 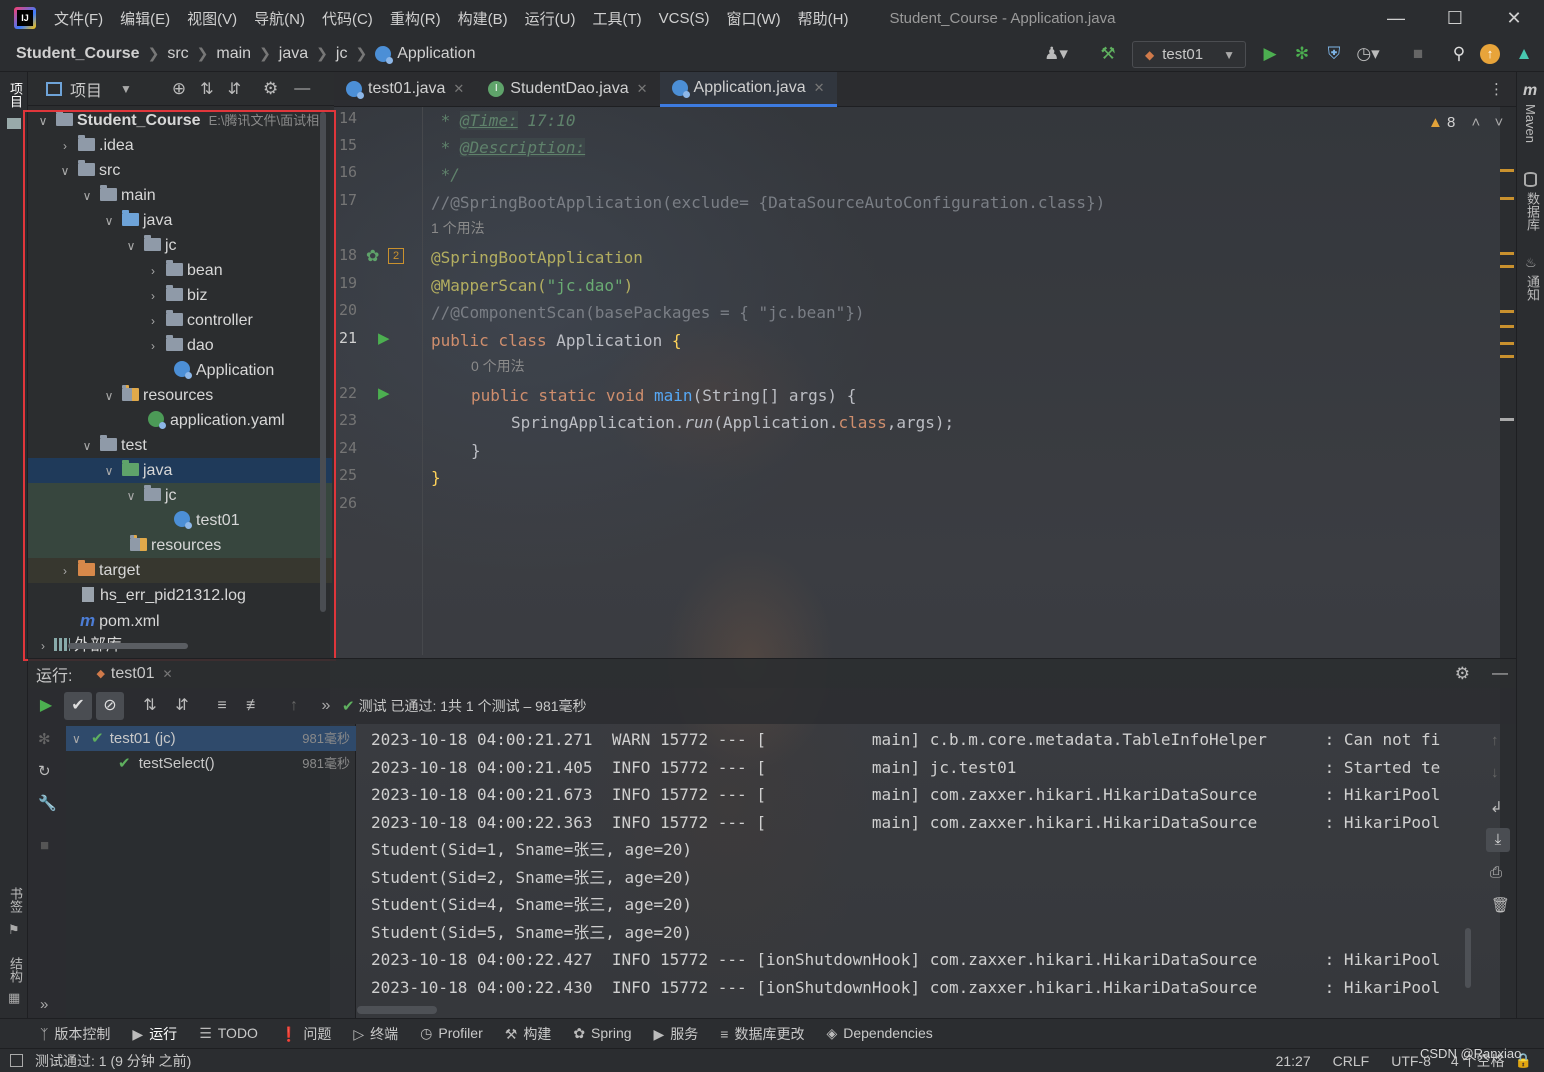 I want to click on menu-view: 视图(V), so click(x=212, y=18).